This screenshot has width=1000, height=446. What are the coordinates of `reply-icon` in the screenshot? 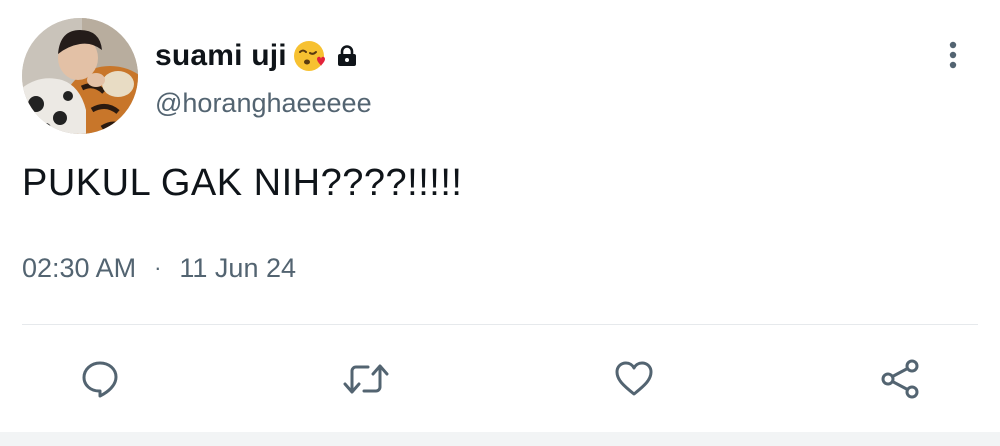 It's located at (100, 379).